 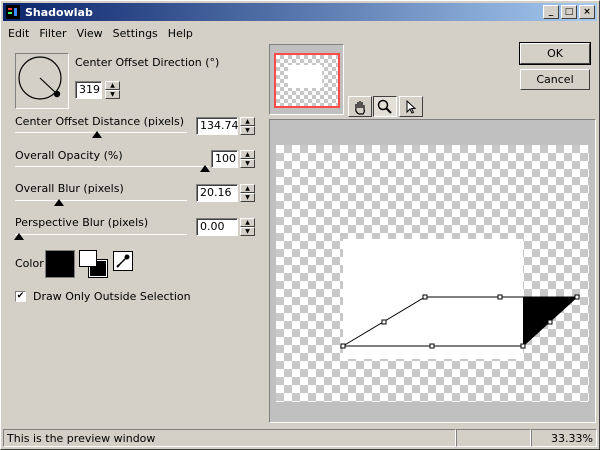 What do you see at coordinates (90, 33) in the screenshot?
I see `menu-view: View` at bounding box center [90, 33].